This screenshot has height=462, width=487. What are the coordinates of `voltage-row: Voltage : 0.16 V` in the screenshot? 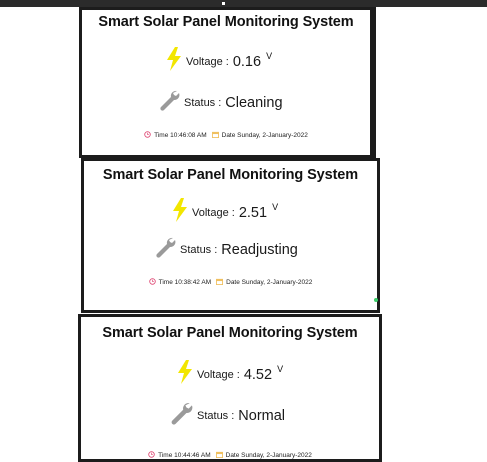 It's located at (219, 61).